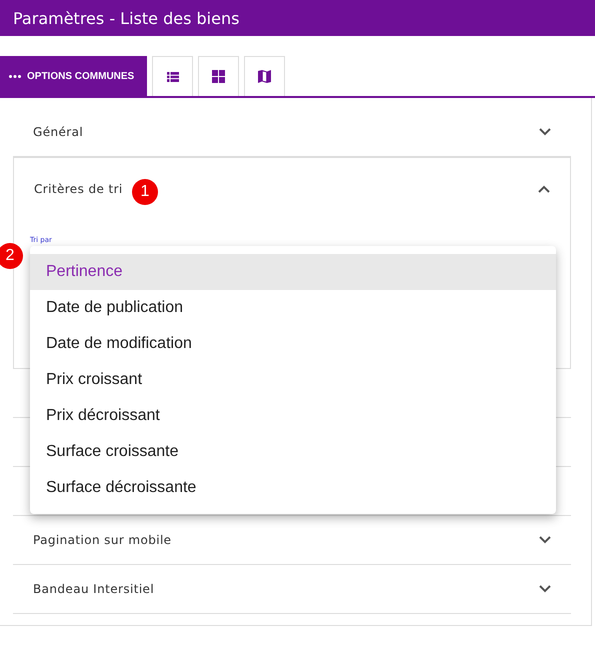  I want to click on menu-option: Prix croissant, so click(293, 380).